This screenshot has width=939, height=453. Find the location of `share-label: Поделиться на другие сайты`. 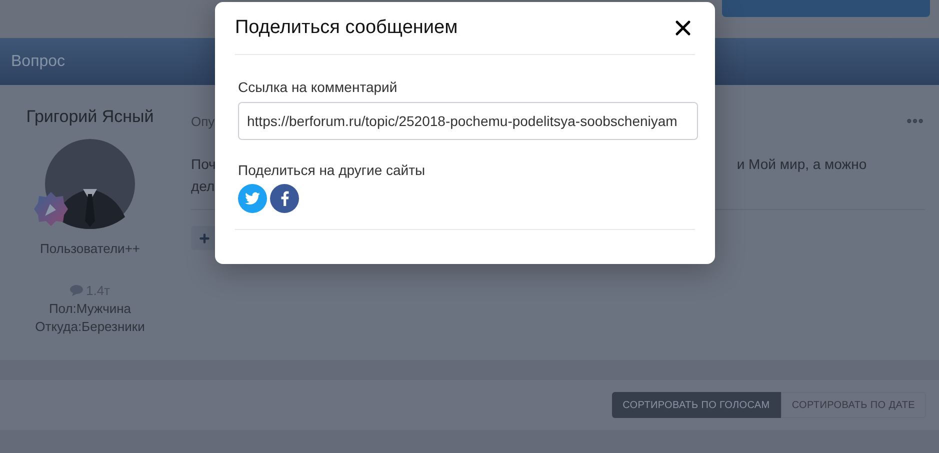

share-label: Поделиться на другие сайты is located at coordinates (332, 170).